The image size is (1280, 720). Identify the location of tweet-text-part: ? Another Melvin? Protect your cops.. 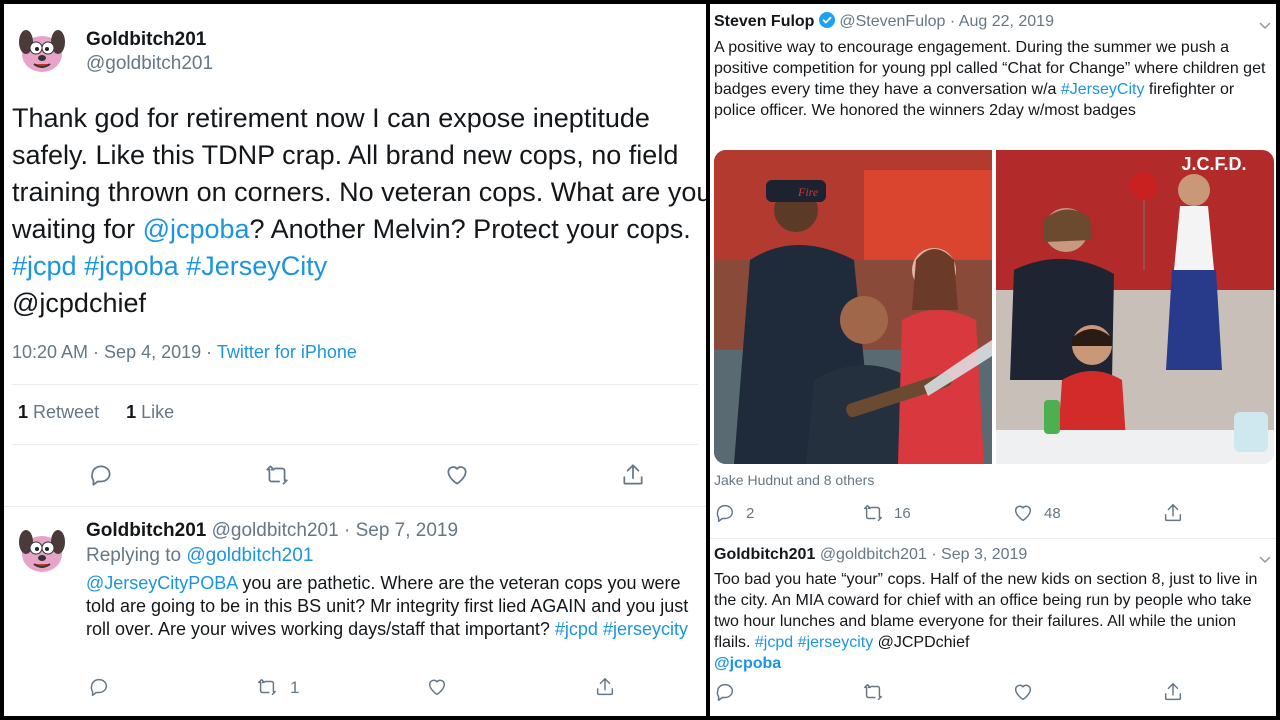
(470, 229).